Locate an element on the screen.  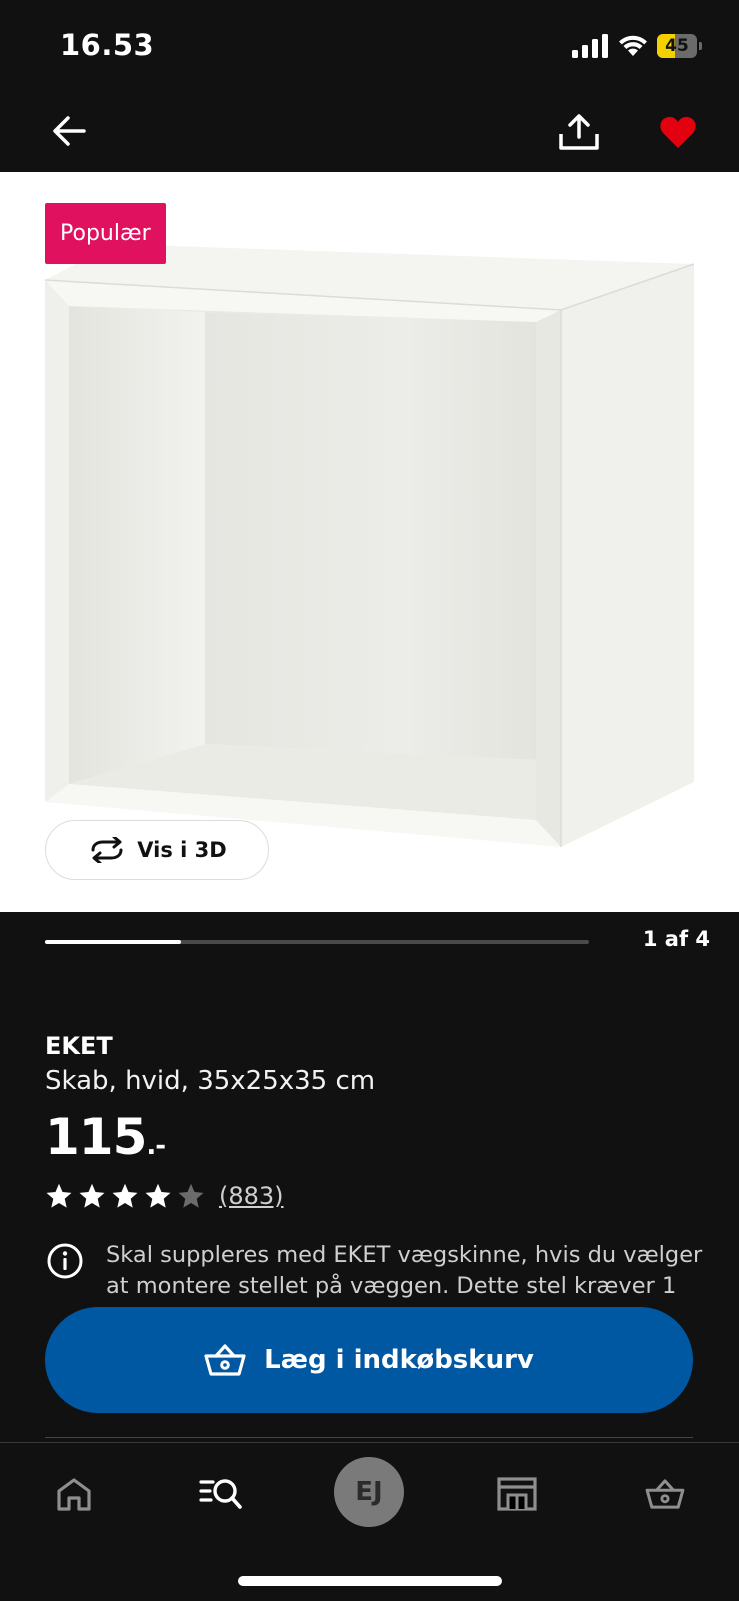
price-value: 115 is located at coordinates (96, 1137).